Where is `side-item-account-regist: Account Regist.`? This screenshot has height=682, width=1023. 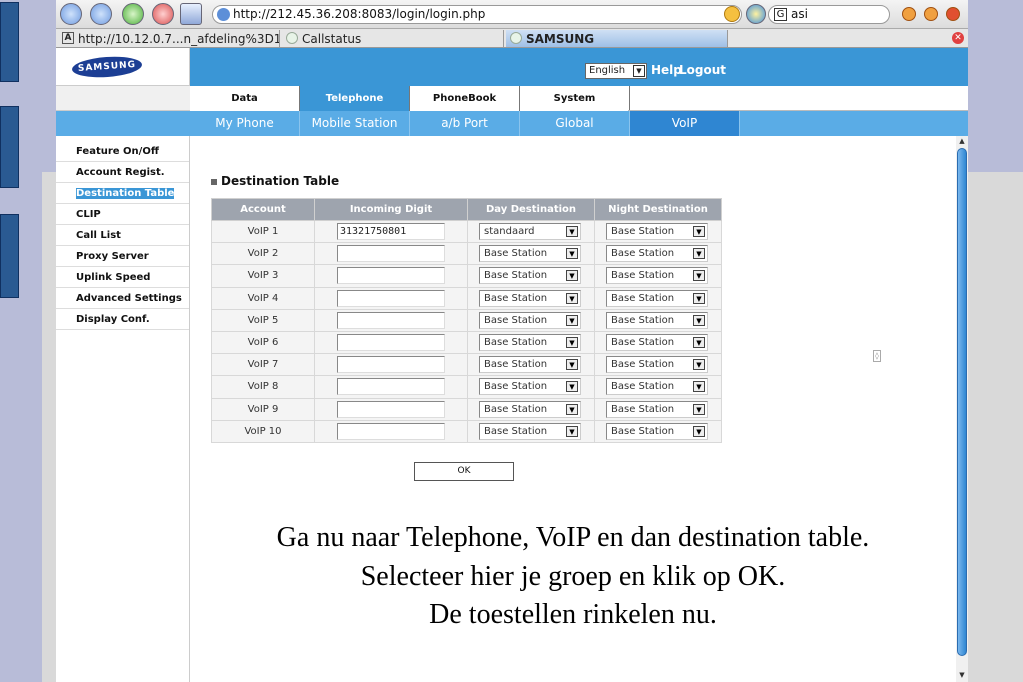 side-item-account-regist: Account Regist. is located at coordinates (122, 172).